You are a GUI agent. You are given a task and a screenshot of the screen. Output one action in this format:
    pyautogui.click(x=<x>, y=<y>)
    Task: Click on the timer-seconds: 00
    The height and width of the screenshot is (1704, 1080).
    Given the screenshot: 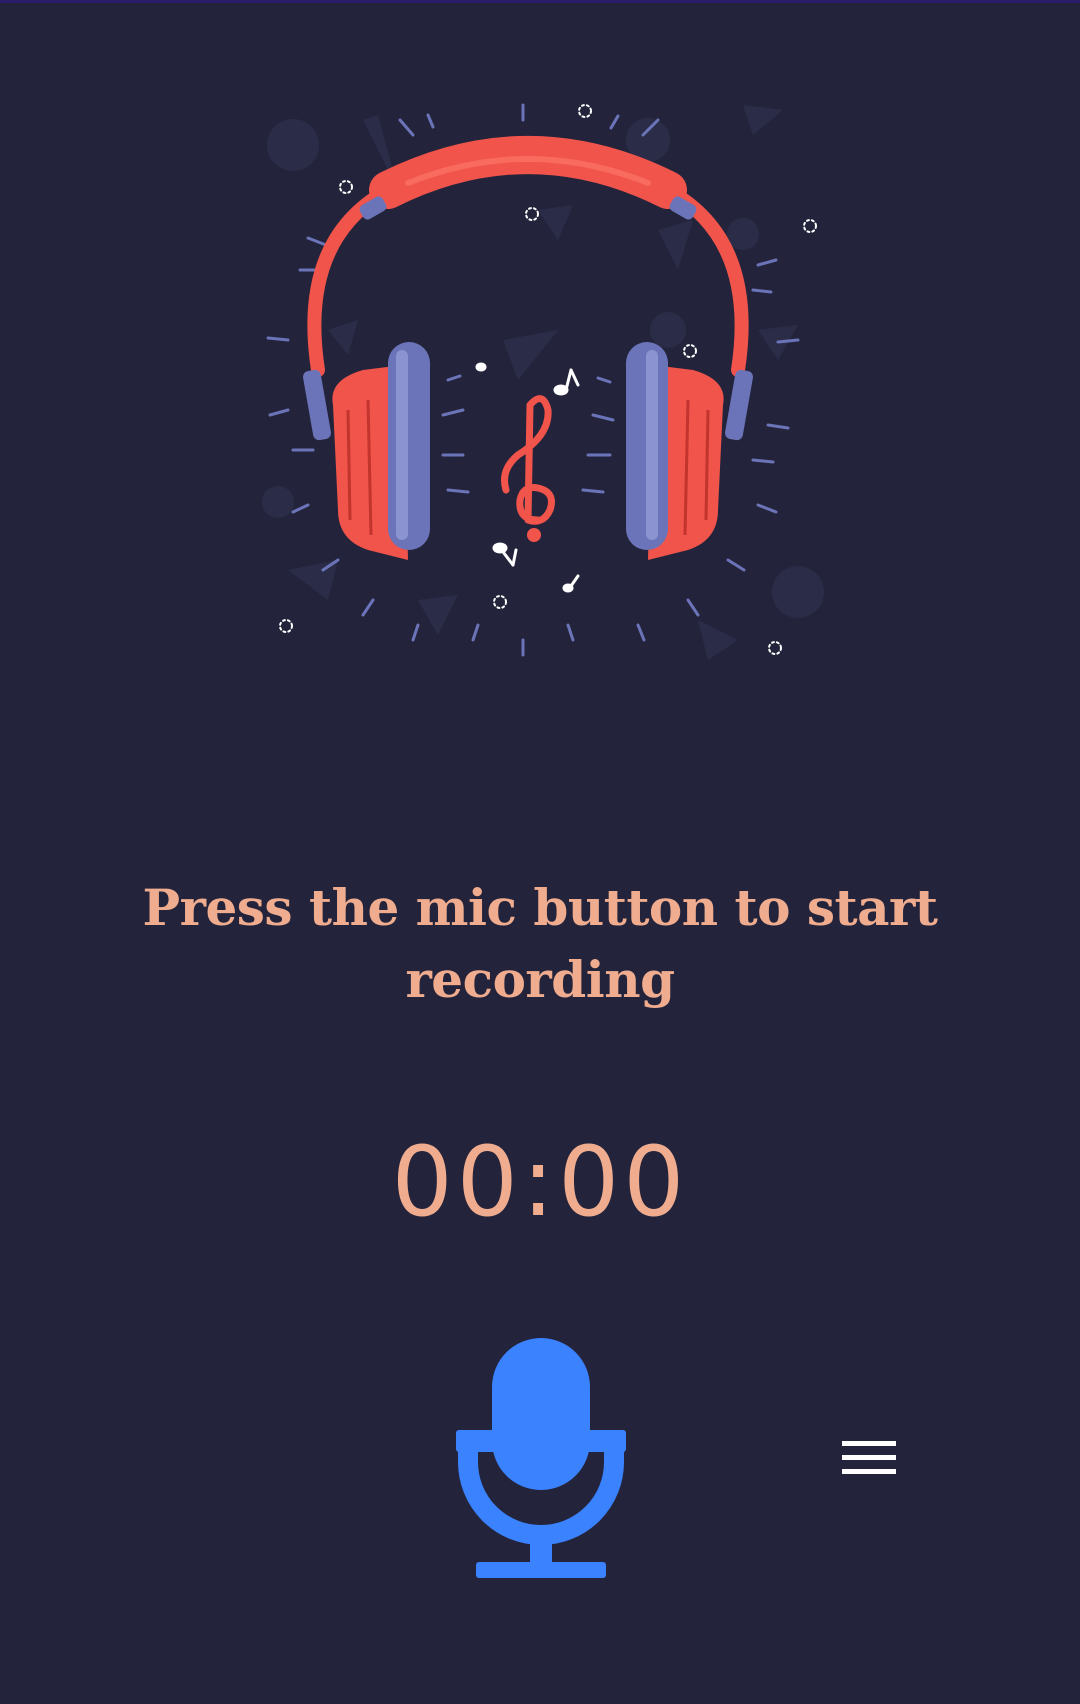 What is the action you would take?
    pyautogui.click(x=623, y=1182)
    